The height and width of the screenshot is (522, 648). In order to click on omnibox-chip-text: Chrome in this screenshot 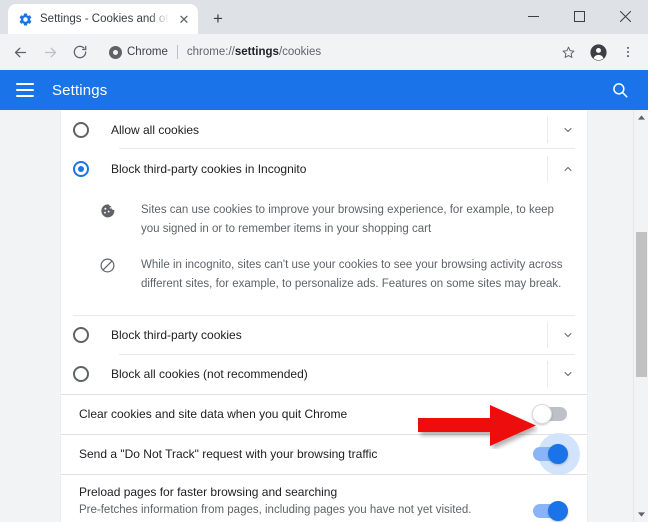, I will do `click(147, 52)`.